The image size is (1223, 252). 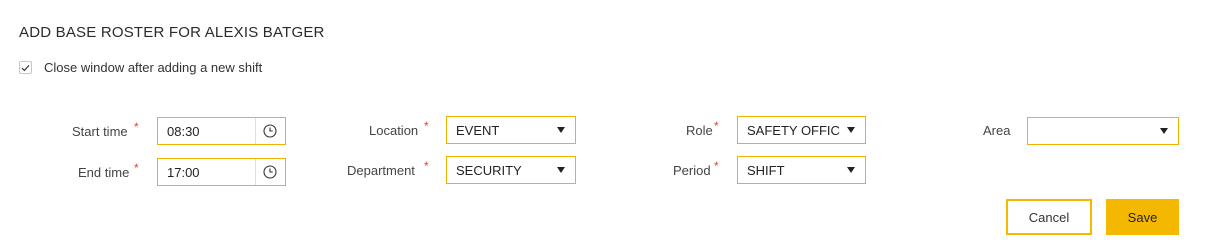 I want to click on start-time-label-text: Start time, so click(x=100, y=131).